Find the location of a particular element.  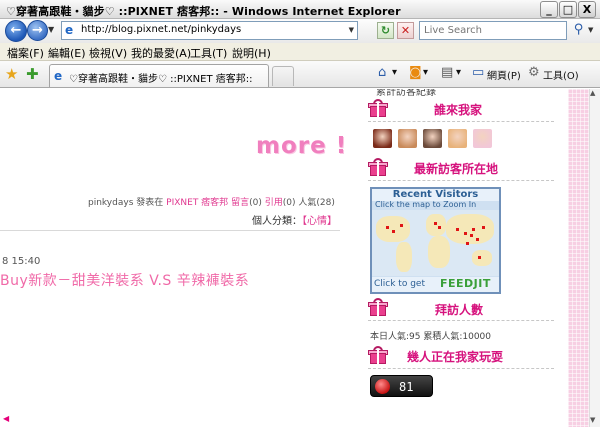

url-input: e http://blog.pixnet.net/pinkydays ▼ is located at coordinates (209, 30).